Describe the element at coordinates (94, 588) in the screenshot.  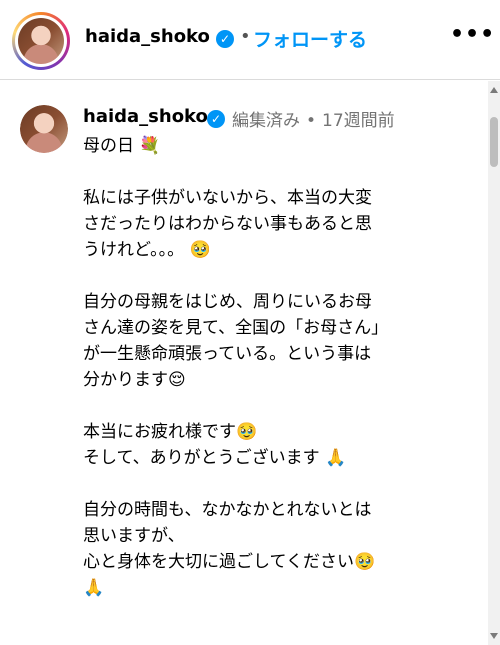
I see `comment-line: 🙏` at that location.